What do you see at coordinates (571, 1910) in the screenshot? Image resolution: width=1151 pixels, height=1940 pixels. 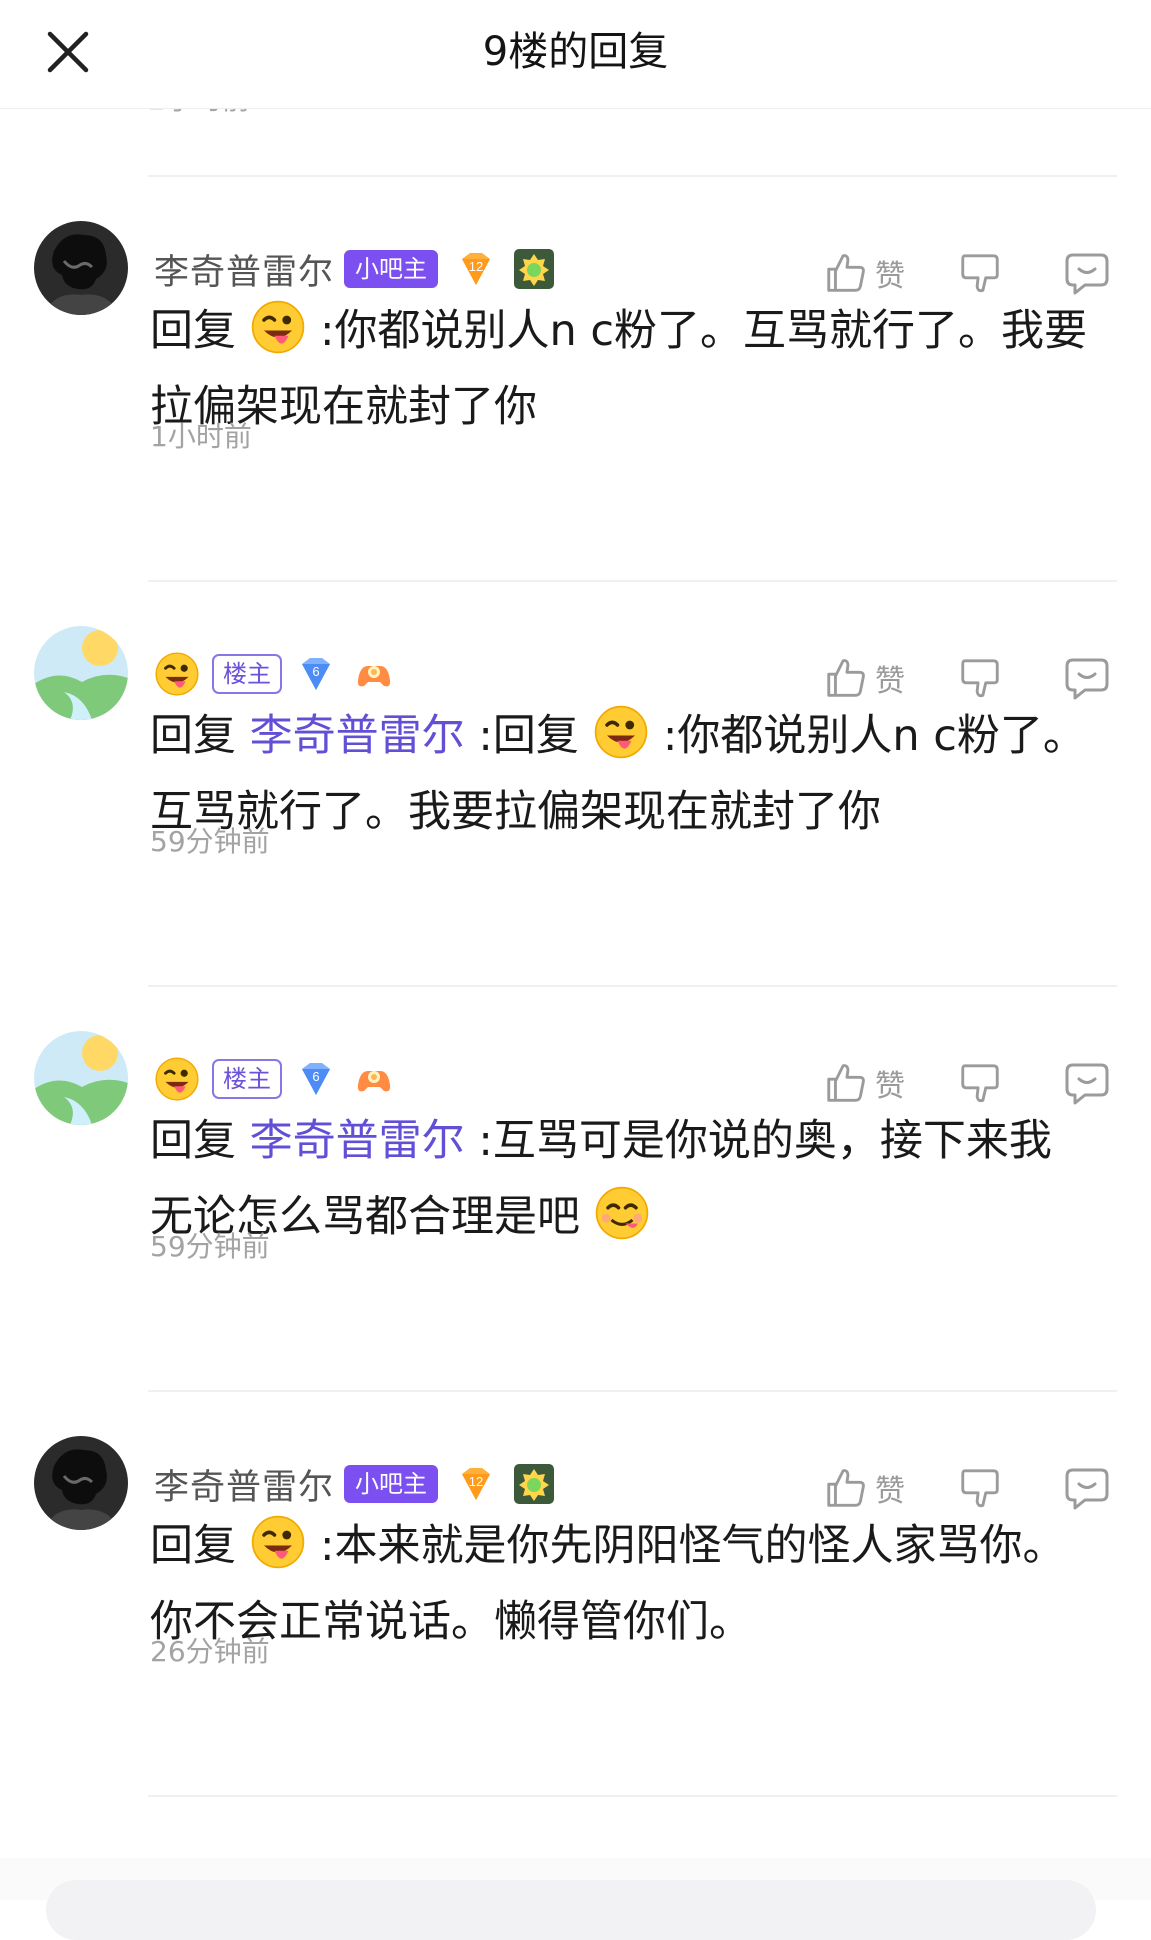 I see `reply-input` at bounding box center [571, 1910].